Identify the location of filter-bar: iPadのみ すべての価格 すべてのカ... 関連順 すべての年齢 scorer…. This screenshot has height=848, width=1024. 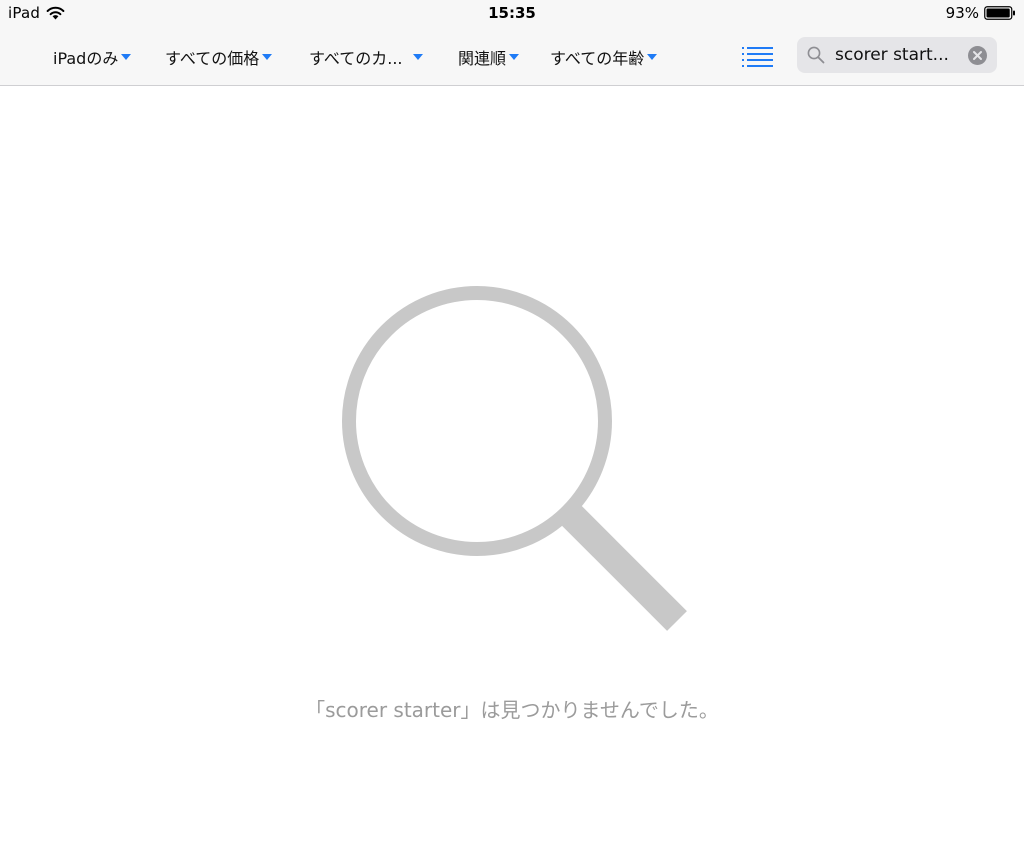
(512, 57).